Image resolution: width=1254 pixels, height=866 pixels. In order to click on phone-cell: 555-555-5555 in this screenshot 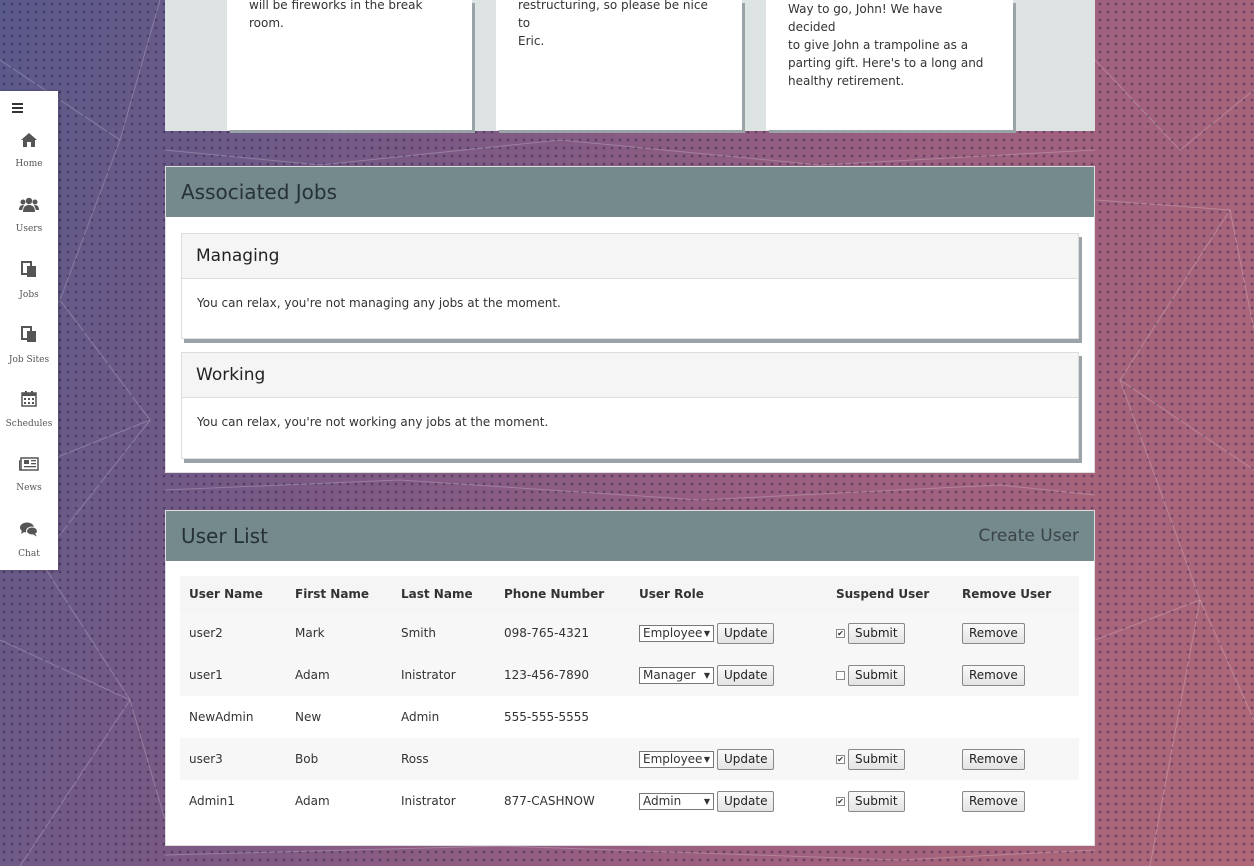, I will do `click(562, 717)`.